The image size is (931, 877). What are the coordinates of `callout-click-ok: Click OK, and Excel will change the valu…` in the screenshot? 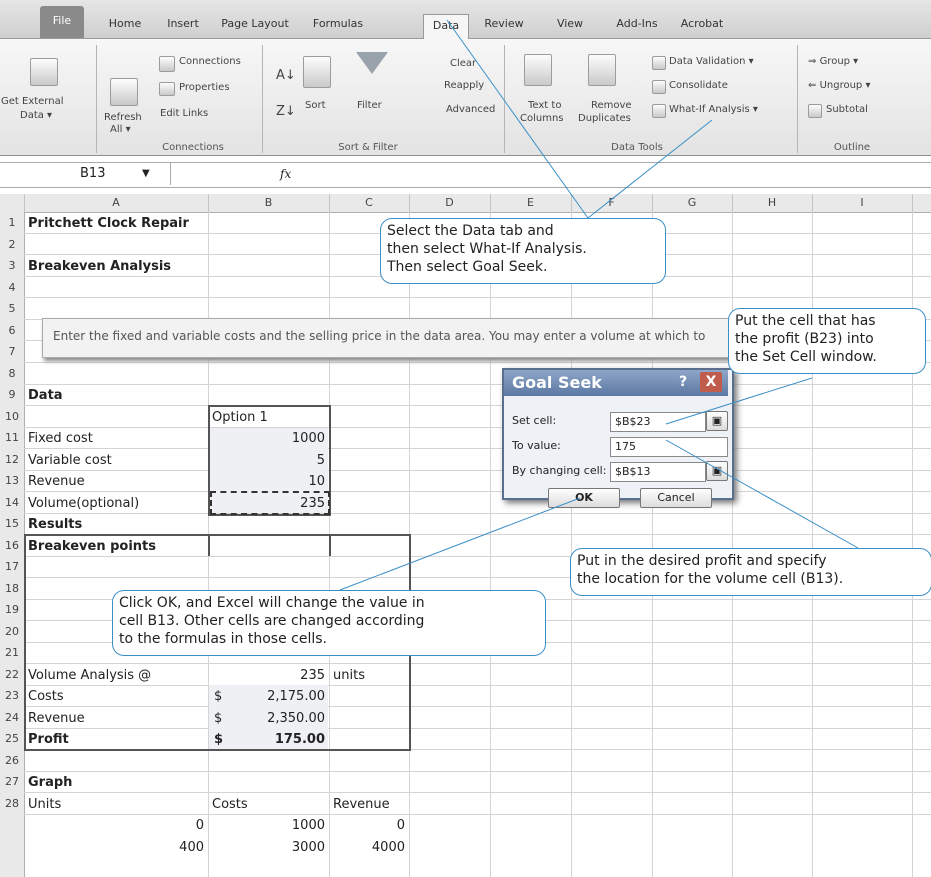 It's located at (329, 623).